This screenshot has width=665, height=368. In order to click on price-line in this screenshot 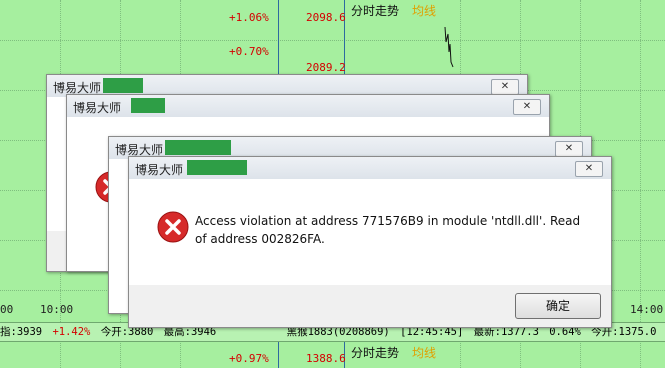, I will do `click(449, 47)`.